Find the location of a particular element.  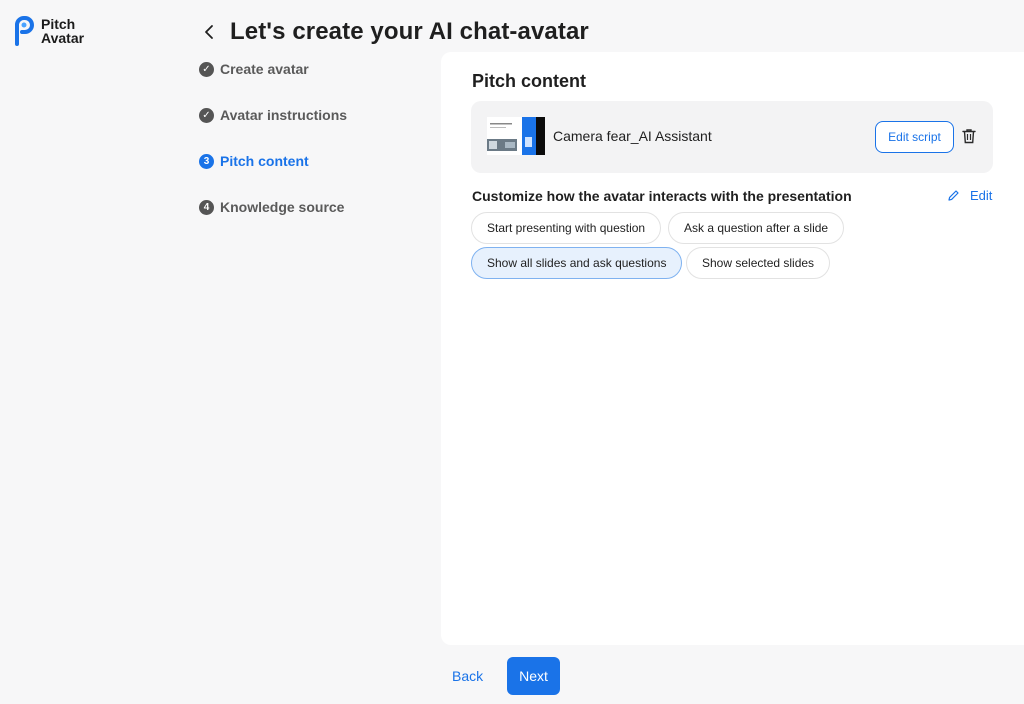

step-label: Knowledge source is located at coordinates (282, 207).